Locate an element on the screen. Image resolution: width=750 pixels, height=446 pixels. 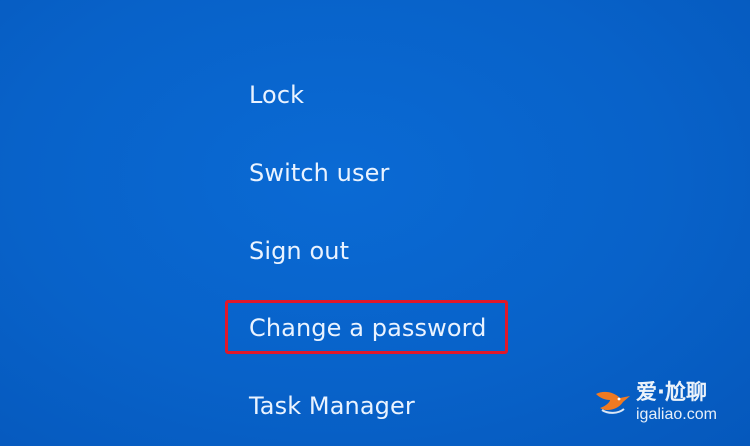
watermark: 爱·尬聊 igaliao.com is located at coordinates (667, 407).